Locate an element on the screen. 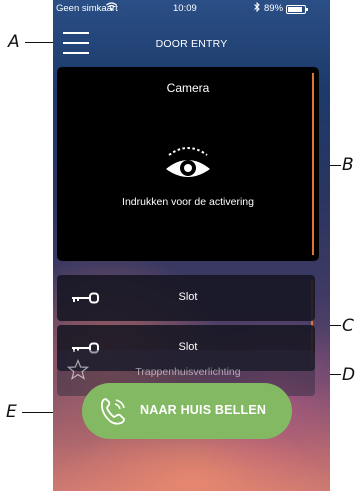  call-home-button: NAAR HUIS BELLEN is located at coordinates (187, 411).